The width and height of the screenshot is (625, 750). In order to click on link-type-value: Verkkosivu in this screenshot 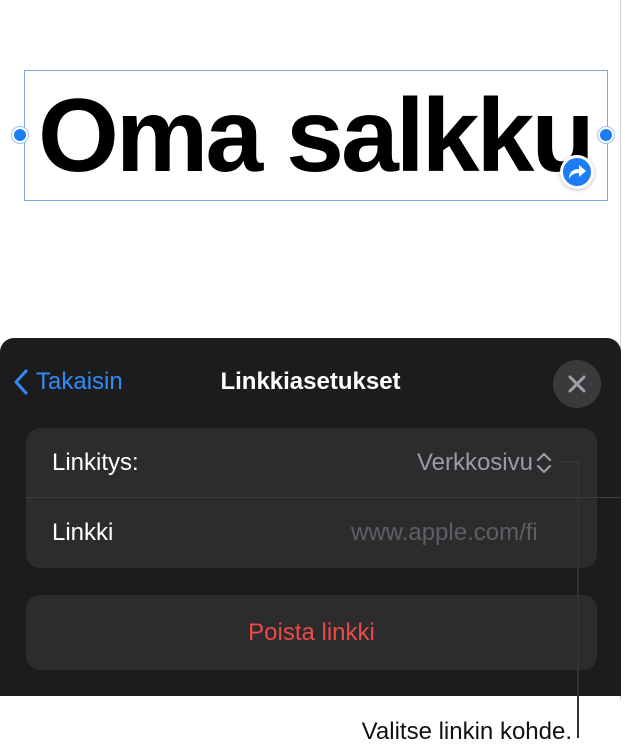, I will do `click(475, 463)`.